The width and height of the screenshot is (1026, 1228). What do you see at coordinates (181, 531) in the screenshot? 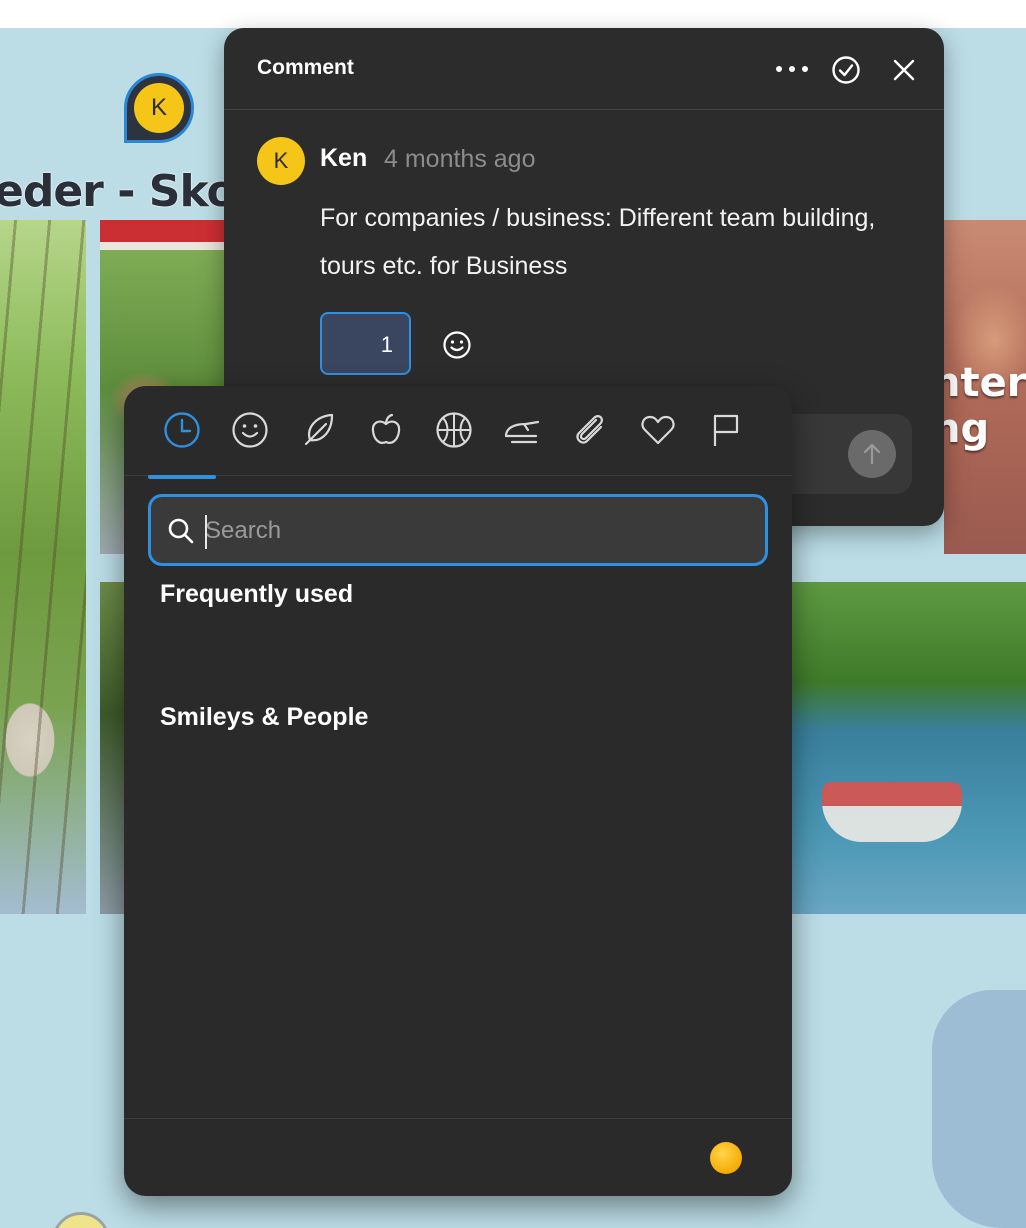
I see `search-icon` at bounding box center [181, 531].